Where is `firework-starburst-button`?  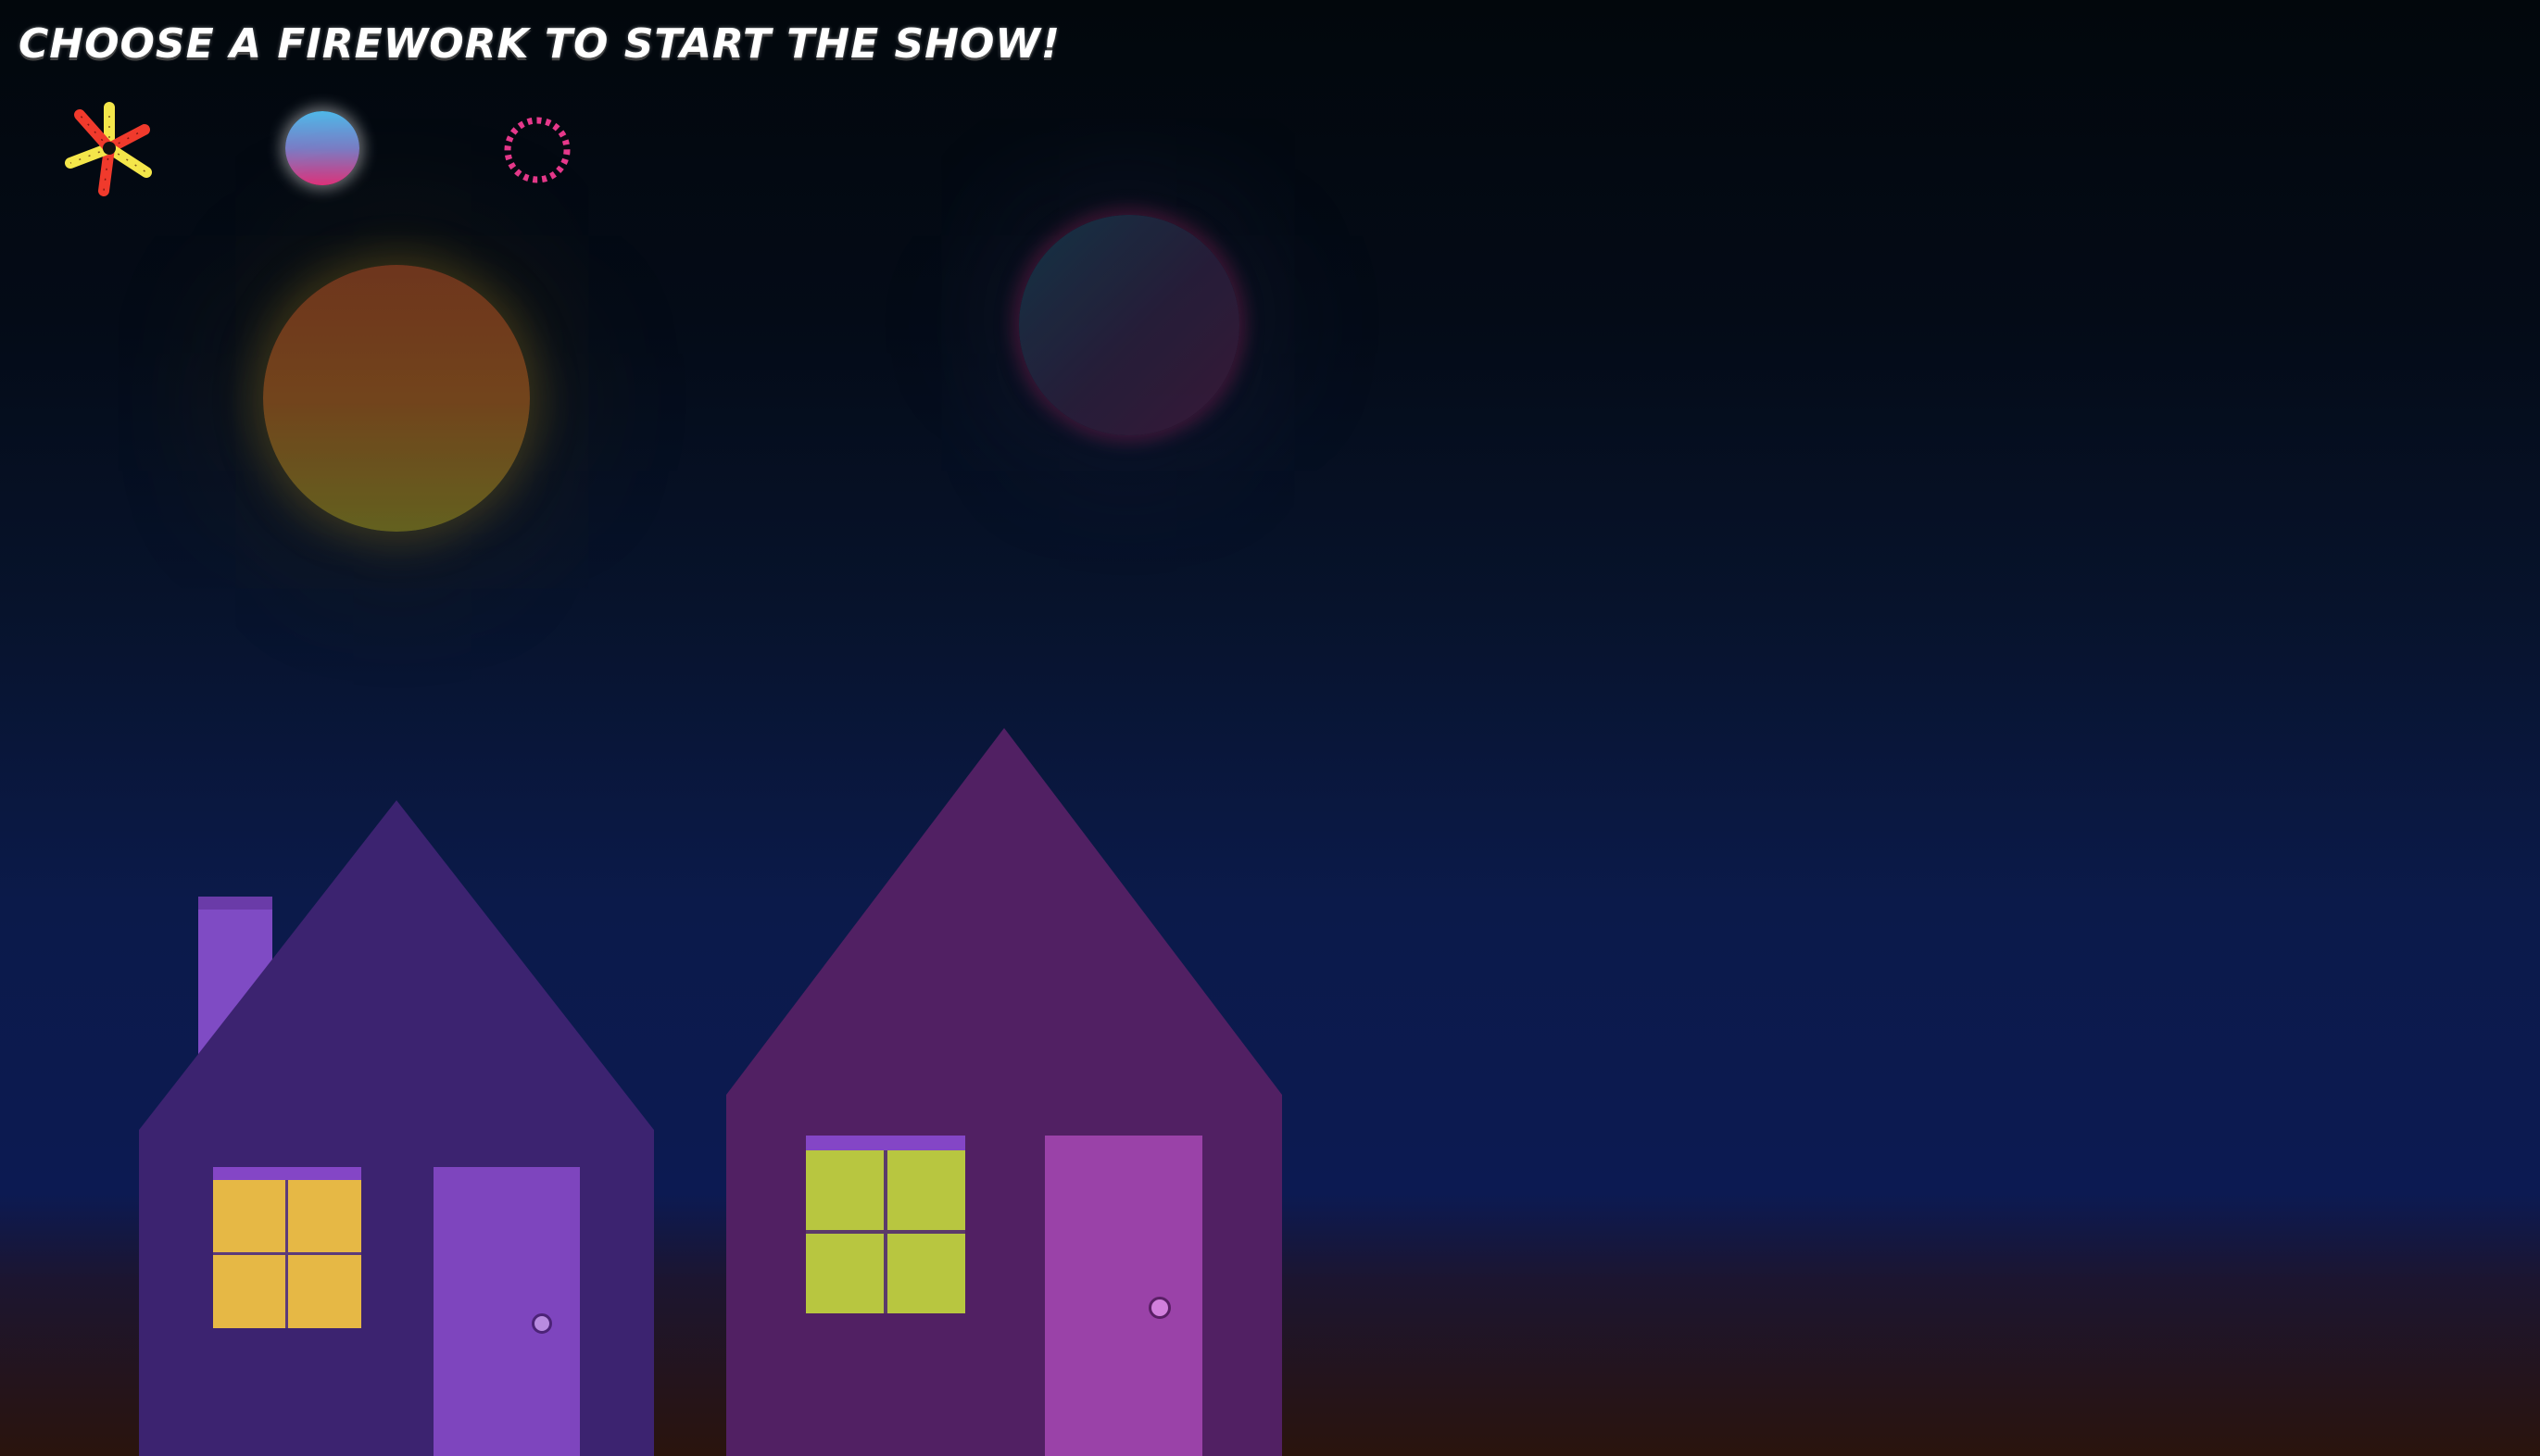
firework-starburst-button is located at coordinates (109, 148).